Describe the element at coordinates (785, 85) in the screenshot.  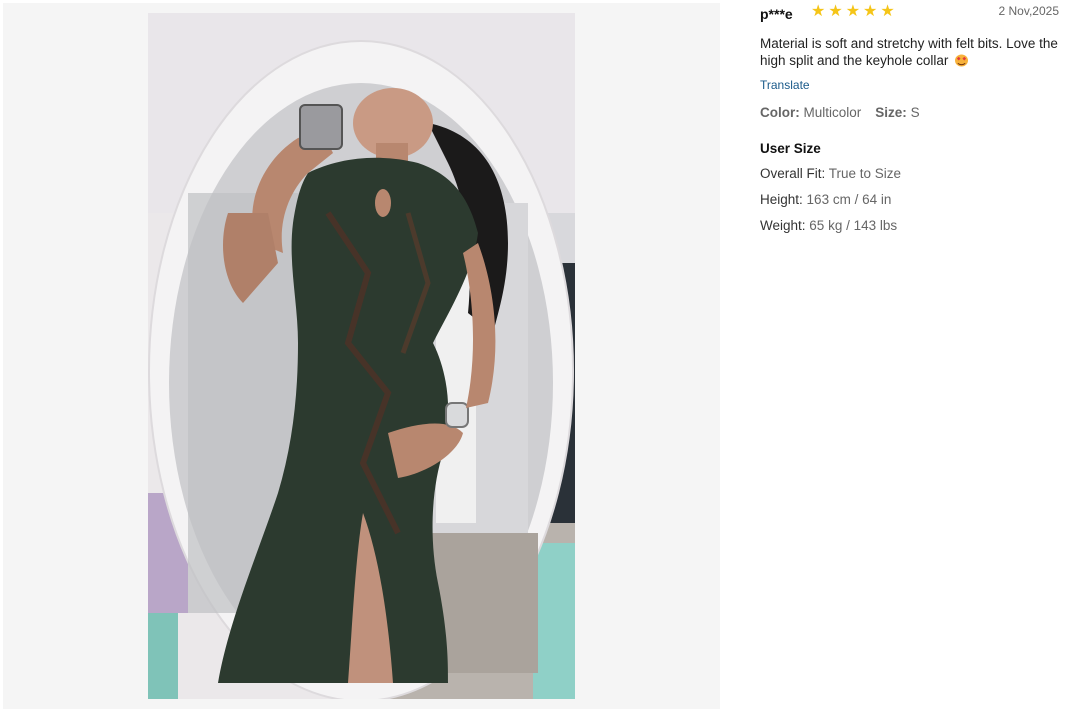
I see `translate-link: Translate` at that location.